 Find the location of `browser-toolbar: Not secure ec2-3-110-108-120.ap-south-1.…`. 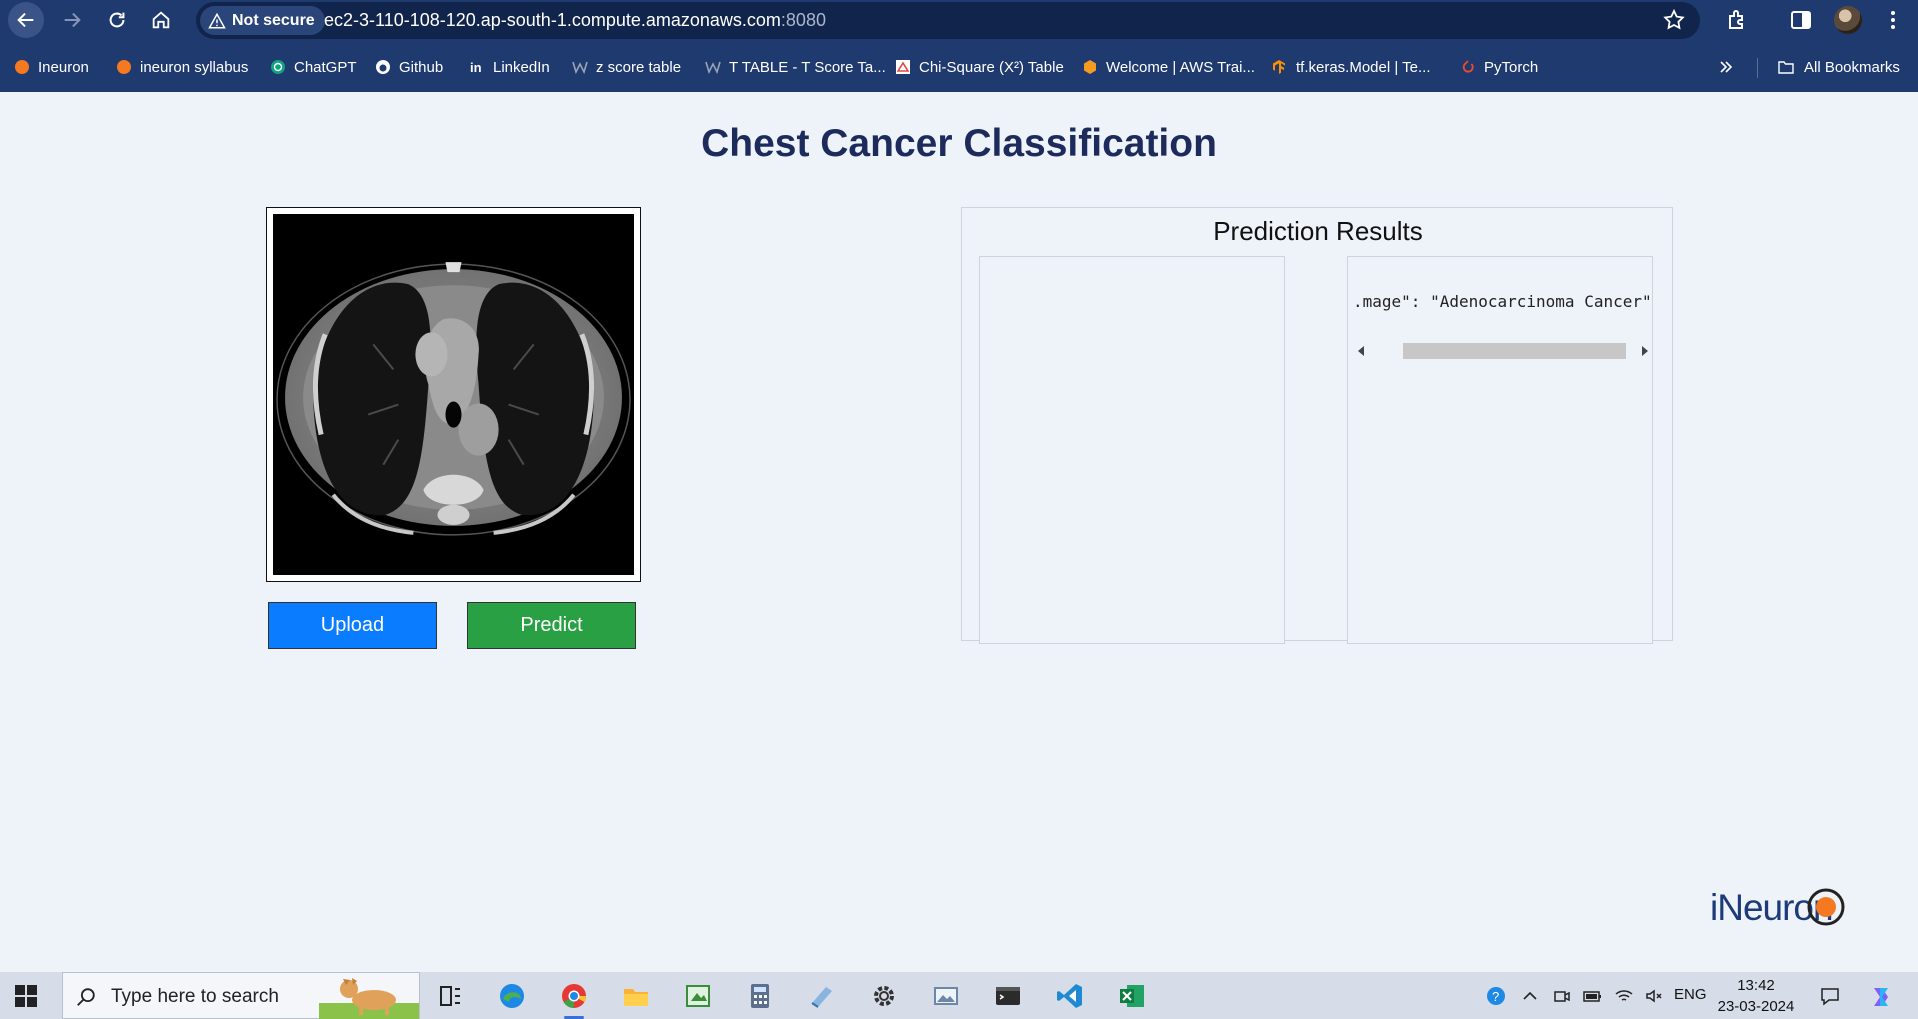

browser-toolbar: Not secure ec2-3-110-108-120.ap-south-1.… is located at coordinates (959, 46).